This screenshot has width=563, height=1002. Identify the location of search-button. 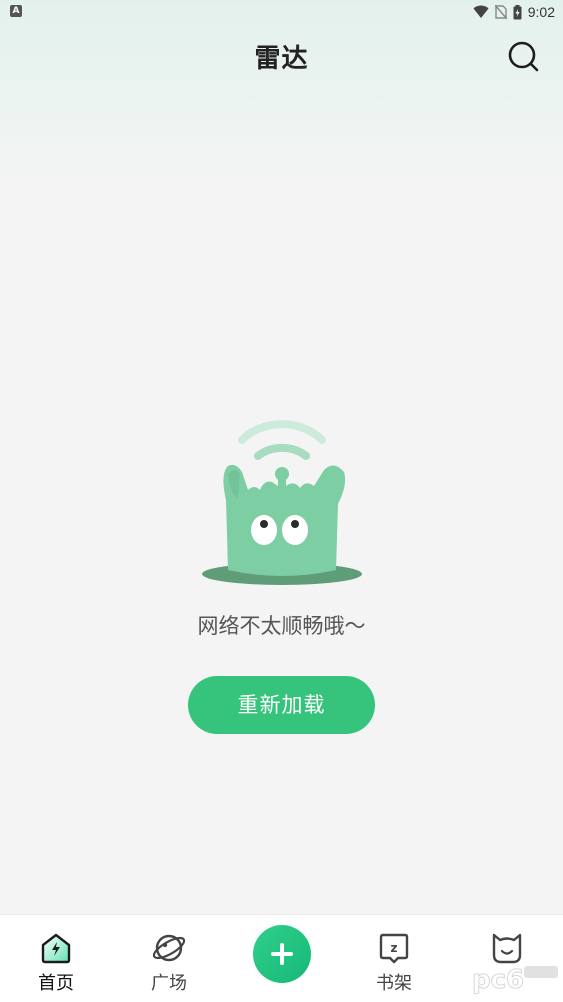
(523, 56).